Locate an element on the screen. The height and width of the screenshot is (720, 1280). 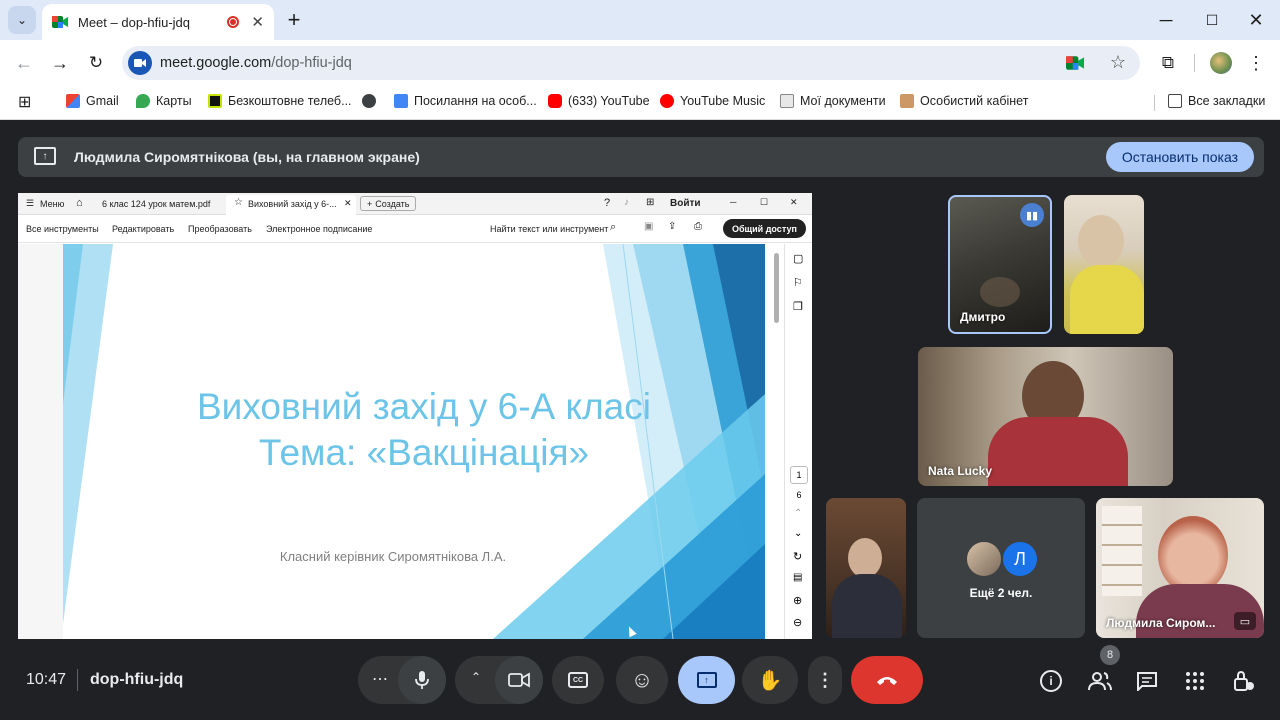
more-participants-tile: Л Ещё 2 чел. is located at coordinates (1001, 568).